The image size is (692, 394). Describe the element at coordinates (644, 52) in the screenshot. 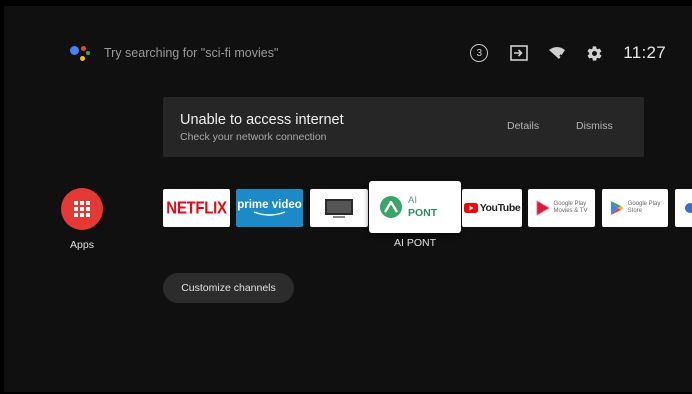

I see `clock: 11:27` at that location.